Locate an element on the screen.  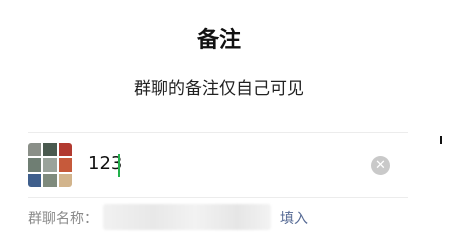
divider-top is located at coordinates (218, 132).